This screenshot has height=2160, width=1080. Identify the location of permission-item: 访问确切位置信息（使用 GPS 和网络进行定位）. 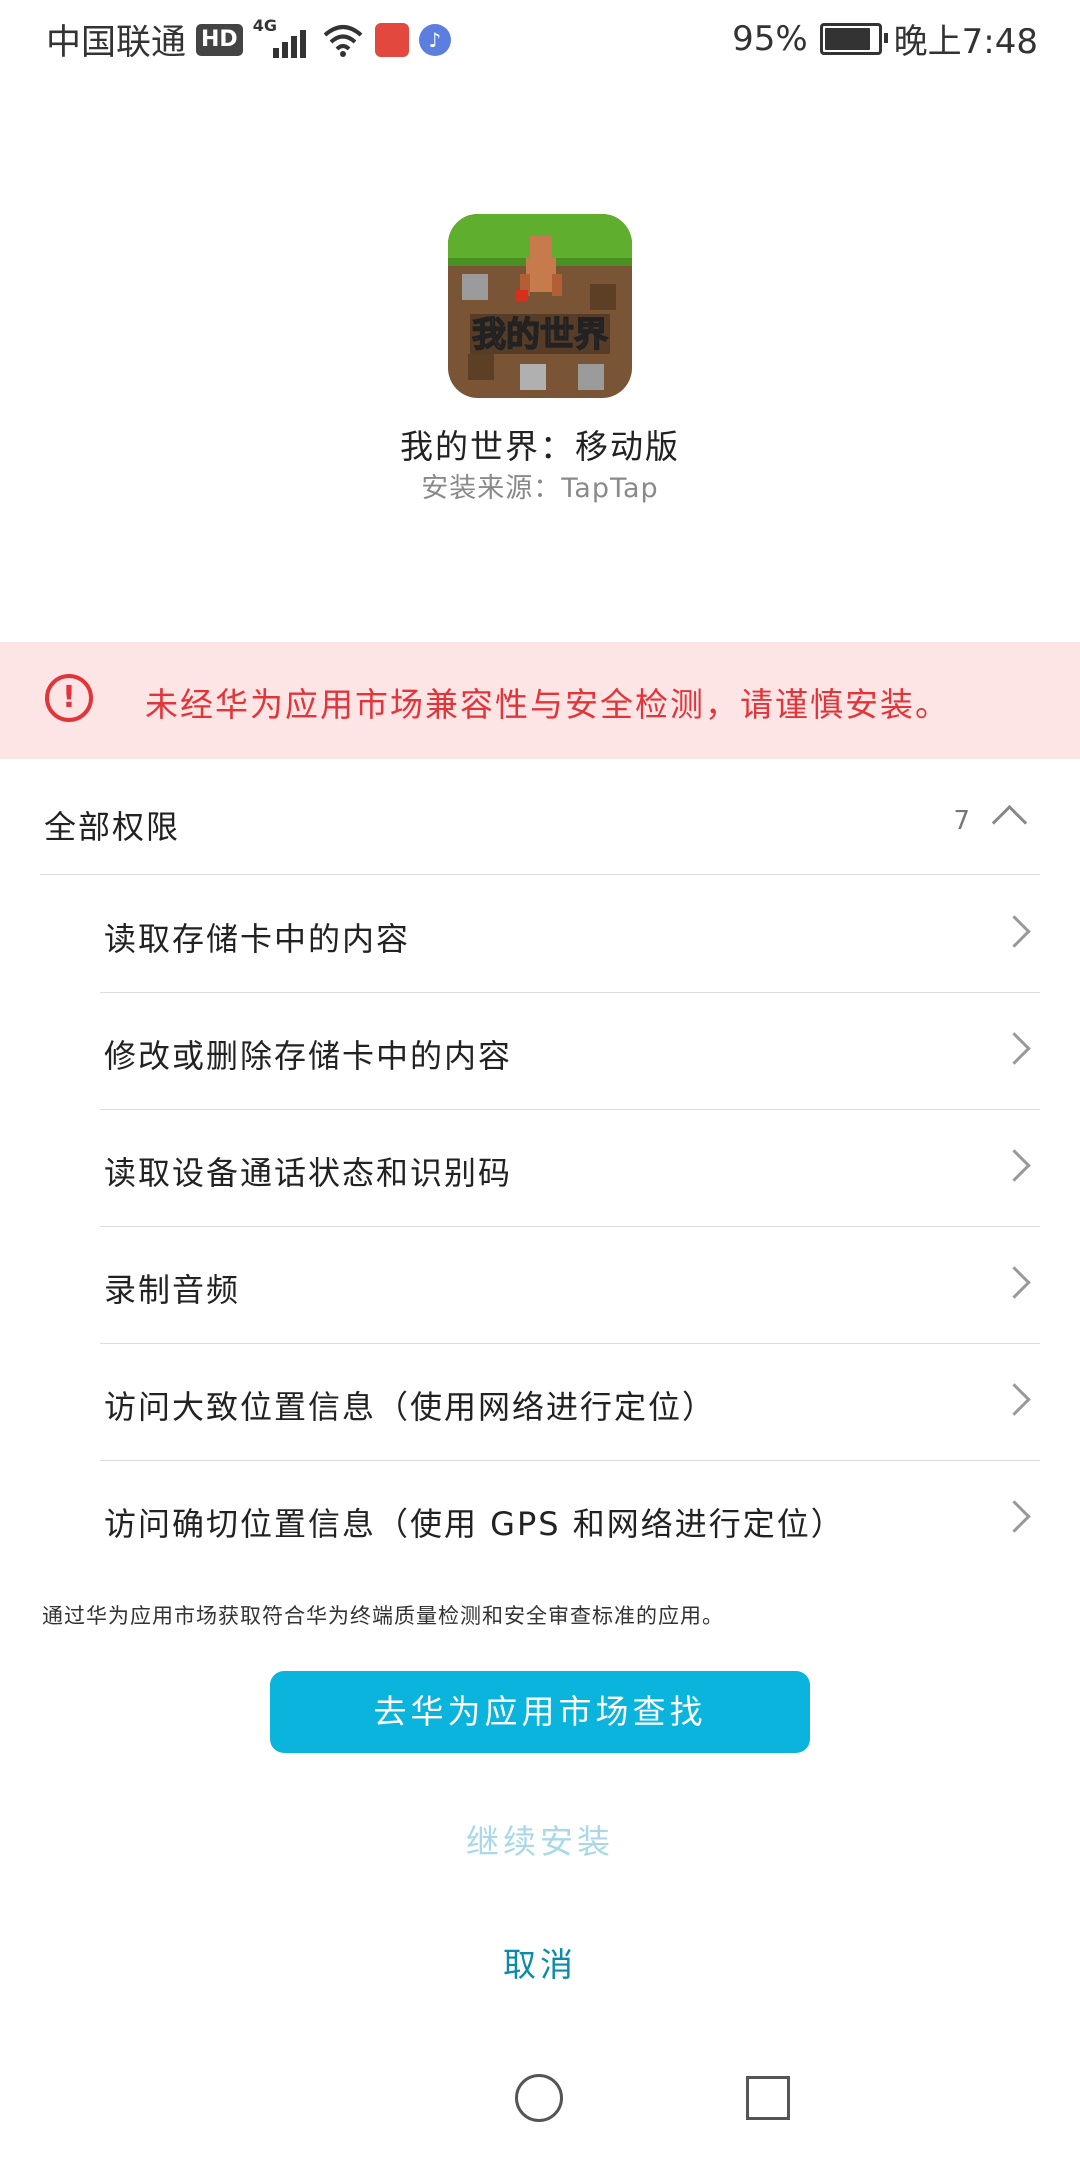
(570, 1519).